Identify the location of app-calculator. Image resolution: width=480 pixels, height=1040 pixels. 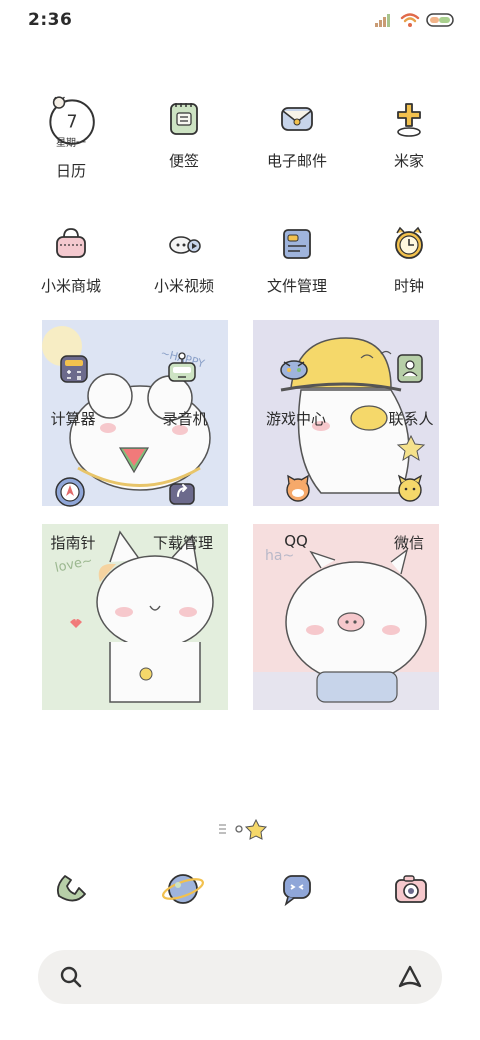
(74, 368).